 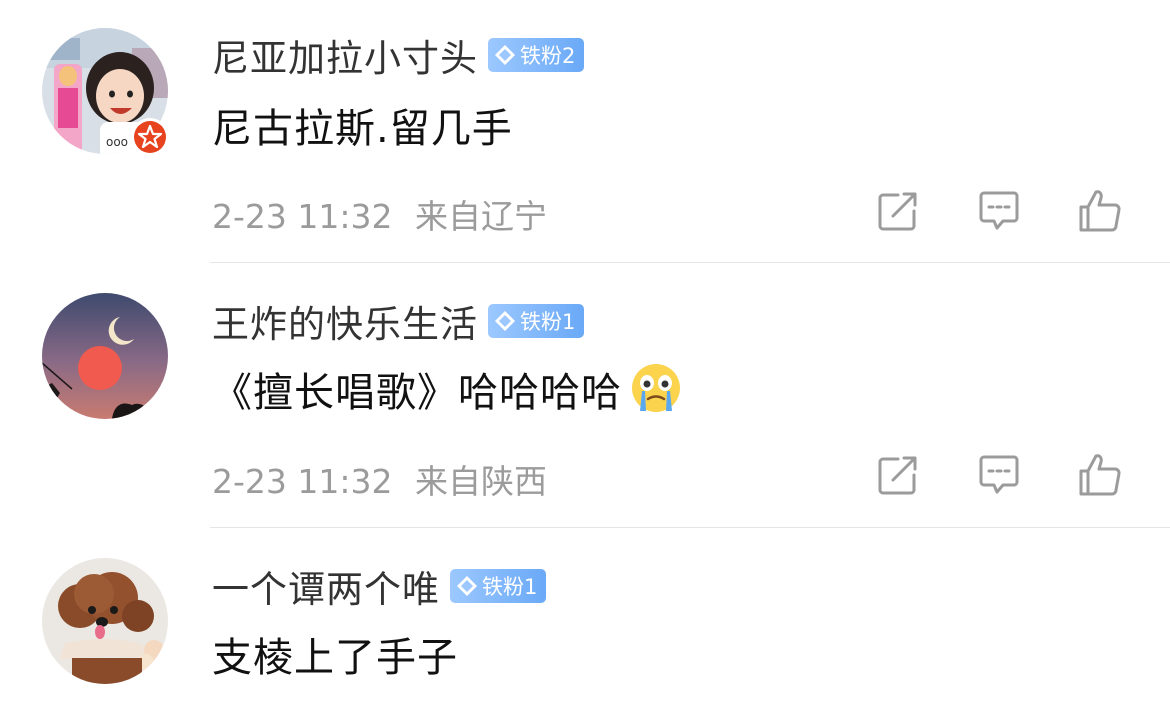 I want to click on comment-text-value: 支棱上了手子, so click(x=335, y=658).